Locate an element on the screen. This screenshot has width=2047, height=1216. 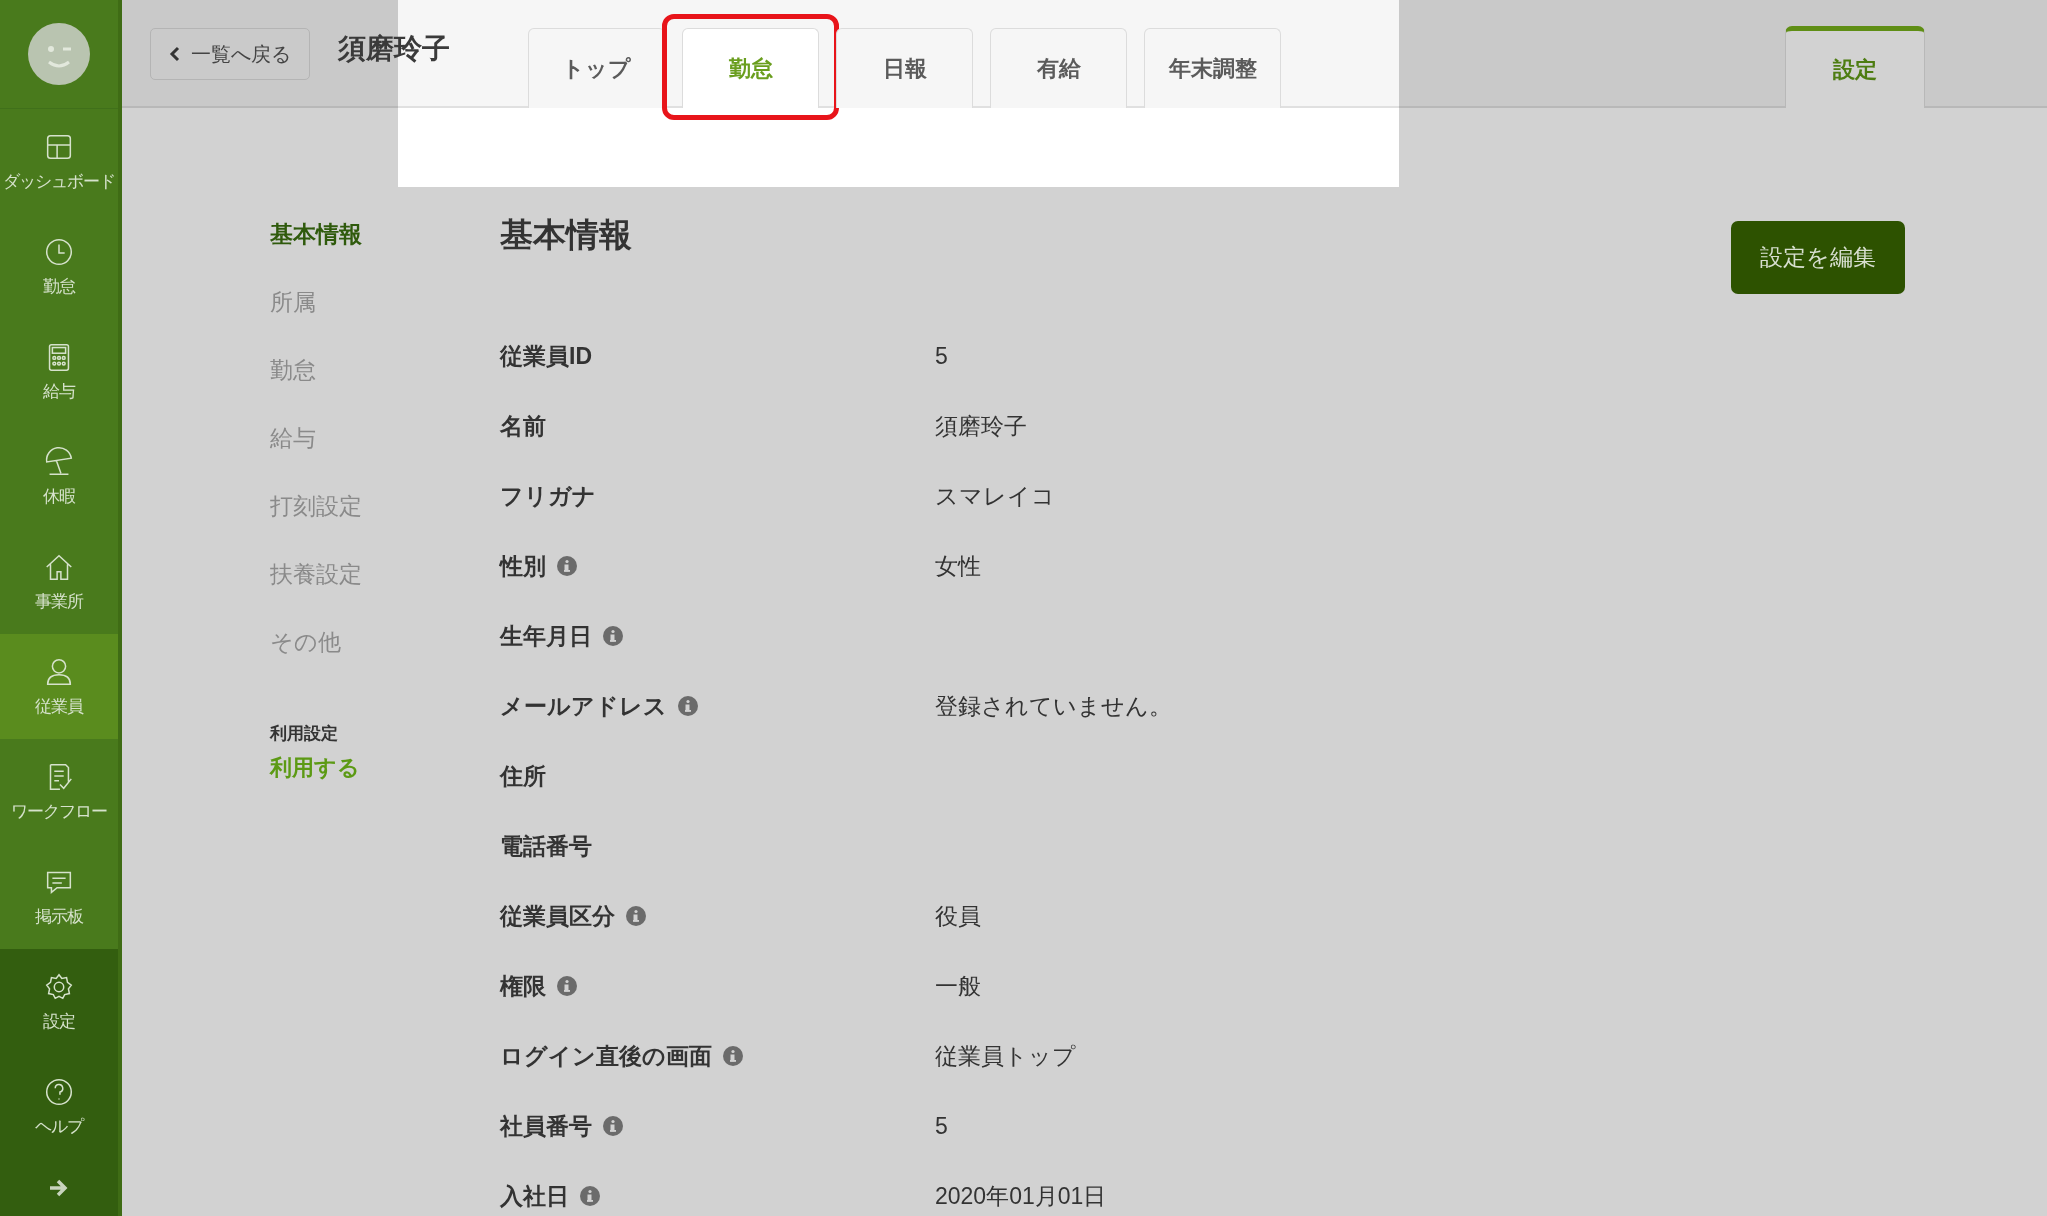
sidebar-item: ヘルプ is located at coordinates (59, 1106).